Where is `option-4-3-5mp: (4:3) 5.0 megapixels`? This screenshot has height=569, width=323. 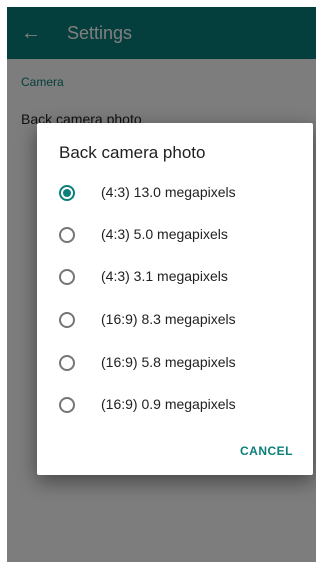 option-4-3-5mp: (4:3) 5.0 megapixels is located at coordinates (175, 235).